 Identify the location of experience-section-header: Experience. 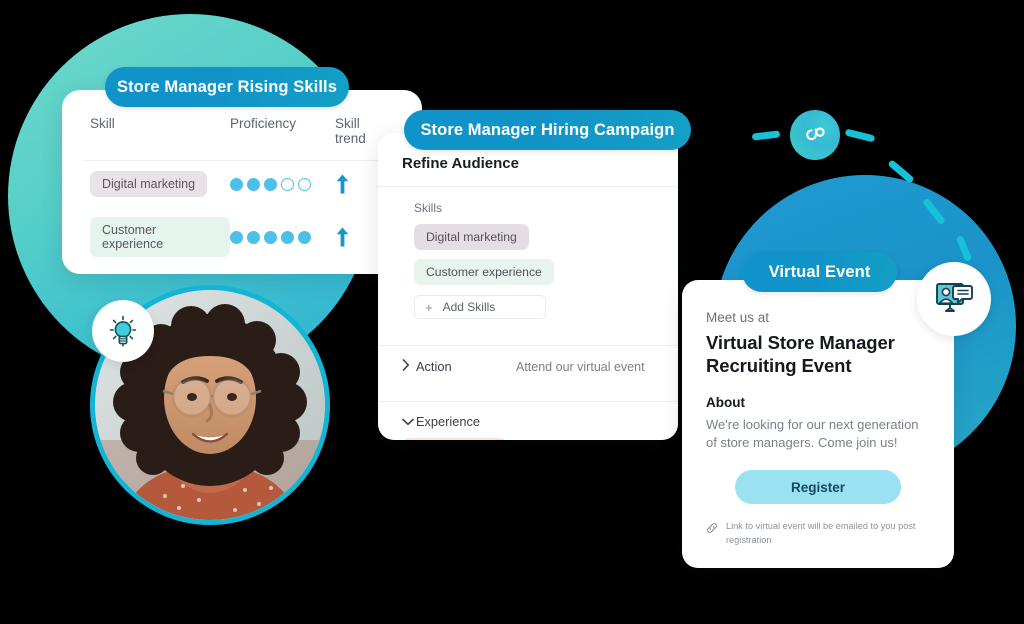
(528, 415).